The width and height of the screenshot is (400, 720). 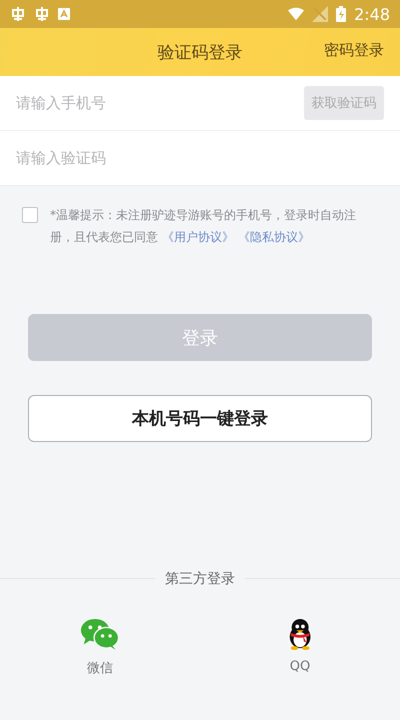 What do you see at coordinates (64, 14) in the screenshot?
I see `keyboard-icon` at bounding box center [64, 14].